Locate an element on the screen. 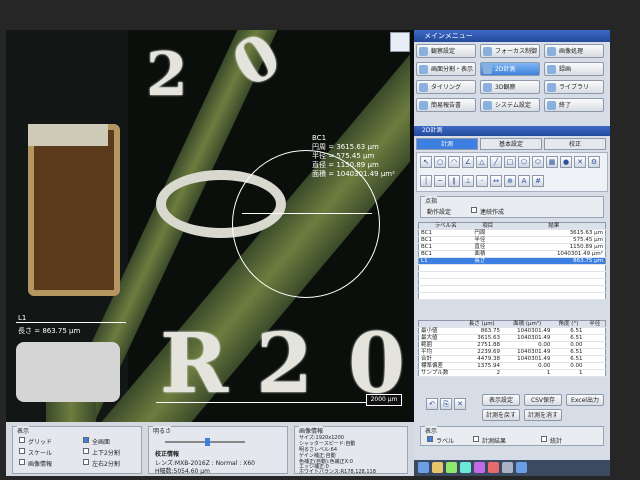 The image size is (640, 480). stats-checkbox is located at coordinates (544, 439).